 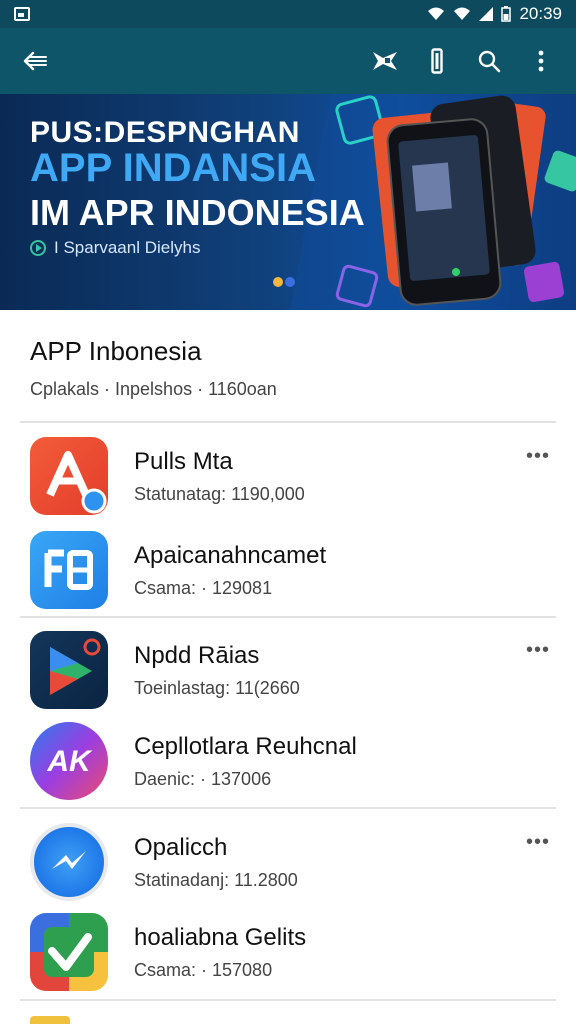 I want to click on app-meta: Statinadanj: 11.2800, so click(x=216, y=879).